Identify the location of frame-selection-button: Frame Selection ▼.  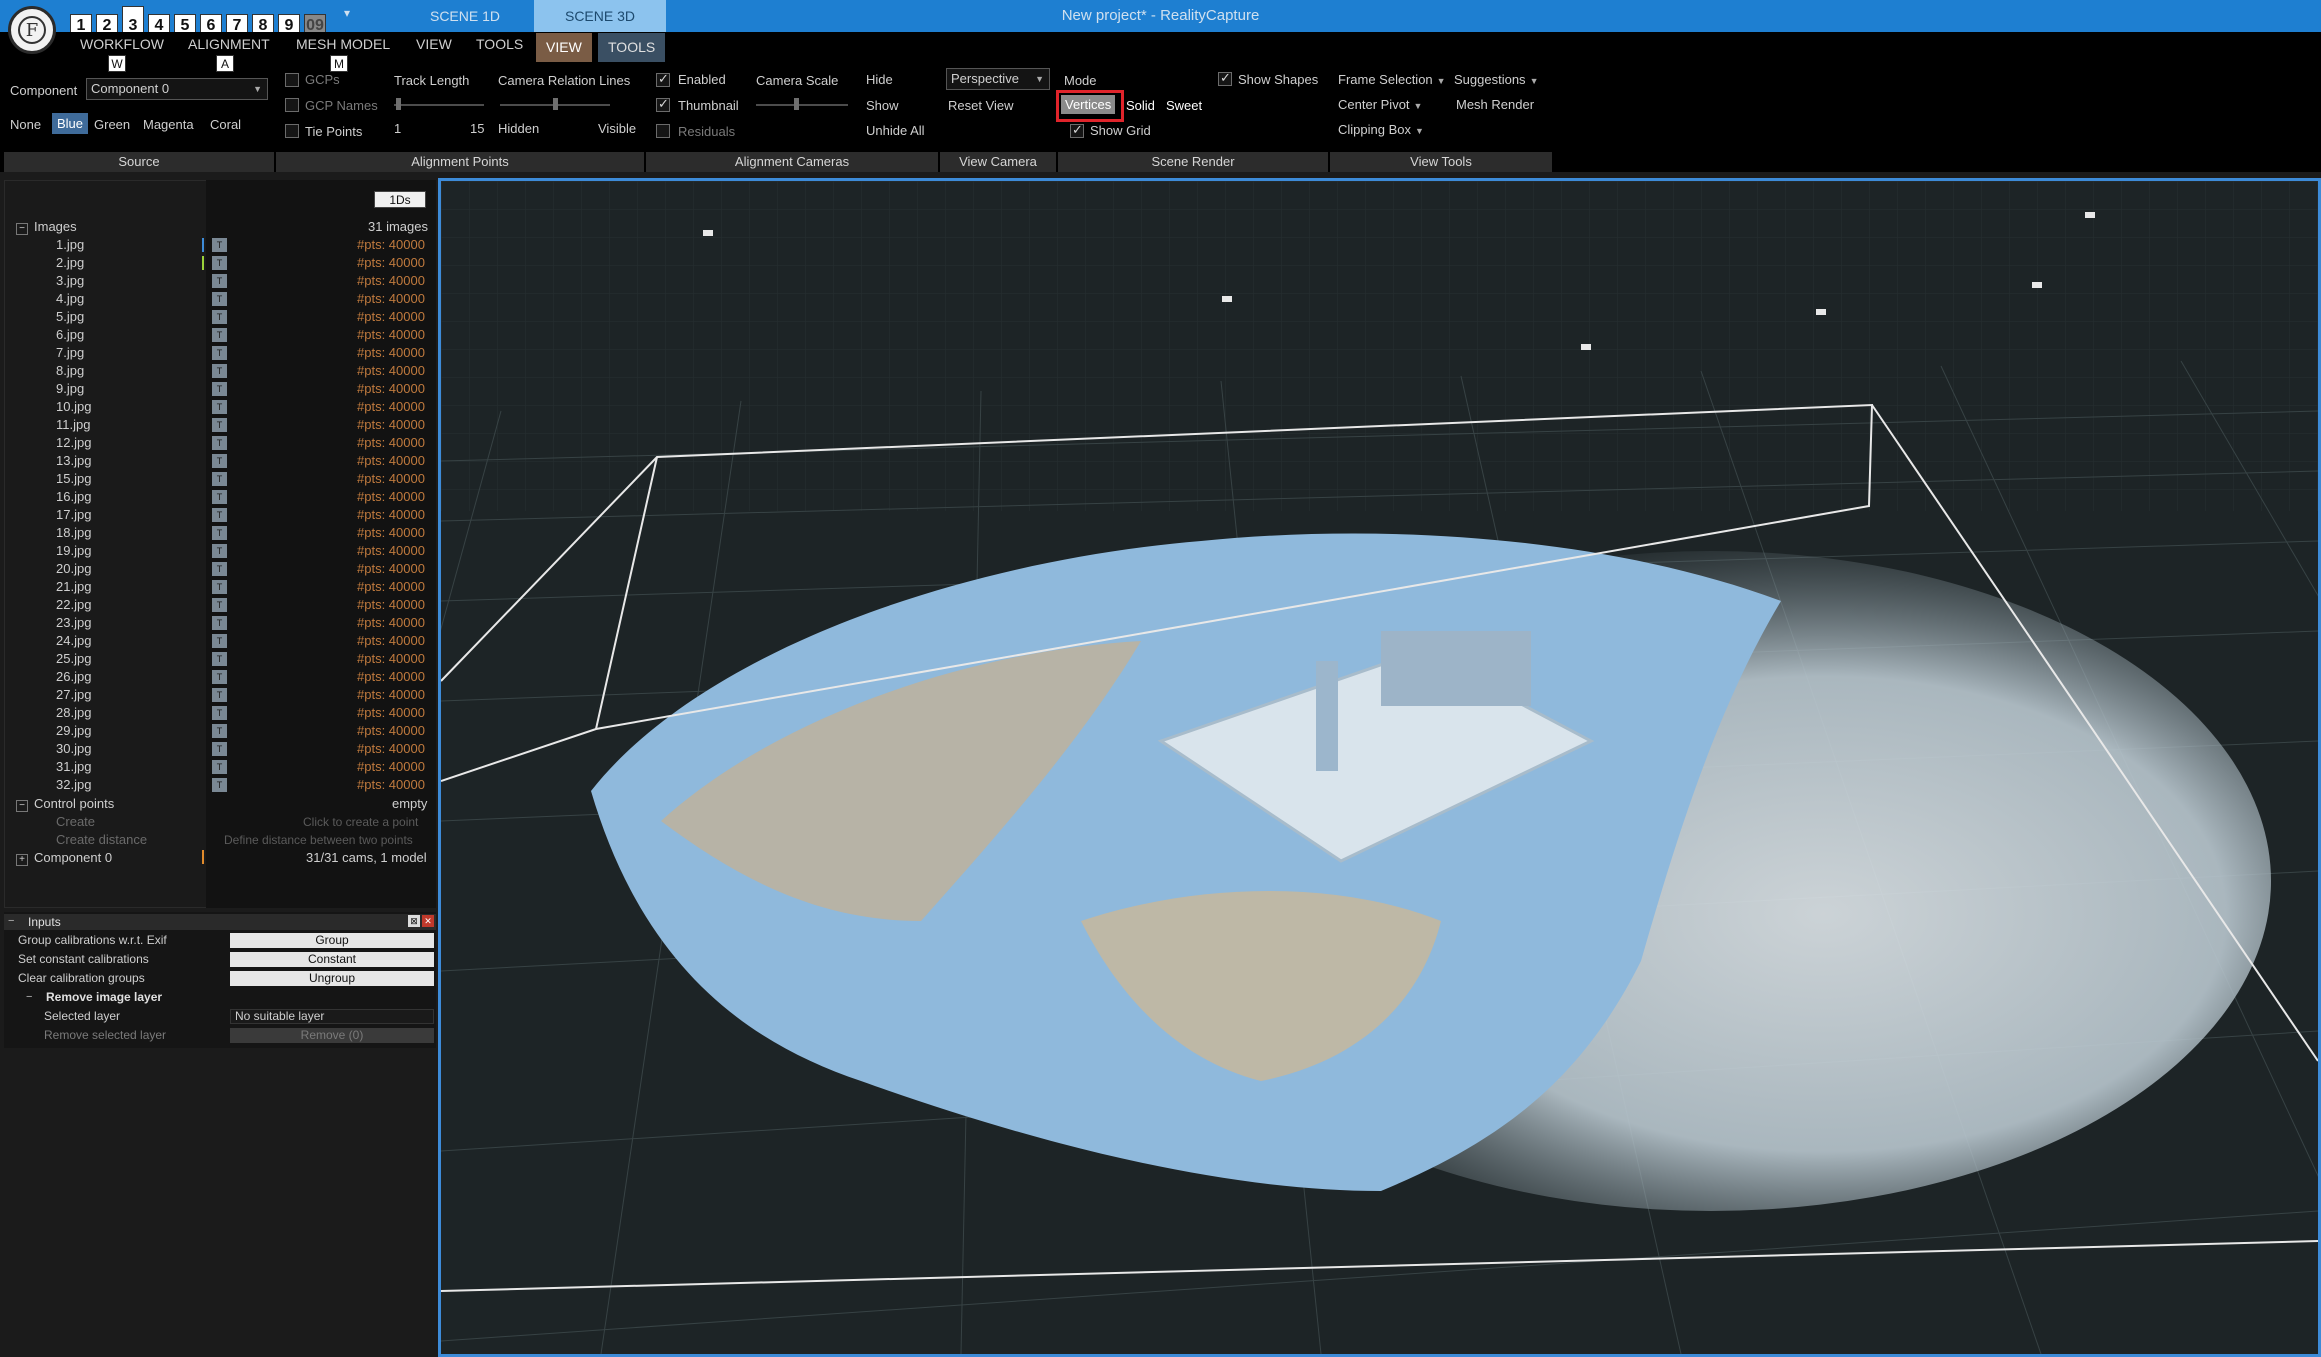
(1392, 79).